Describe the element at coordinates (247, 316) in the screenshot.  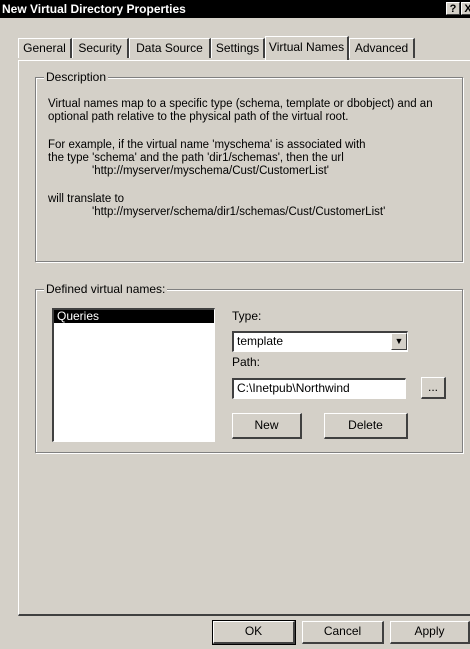
I see `type-label: Type:` at that location.